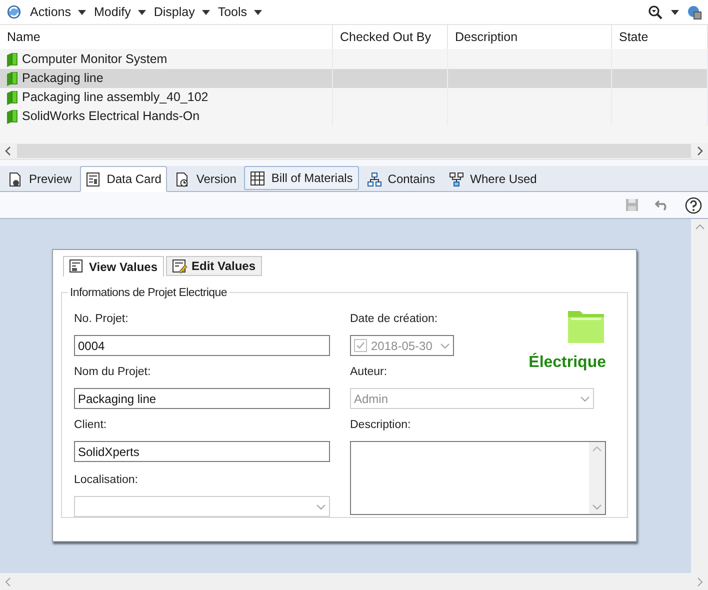 This screenshot has width=708, height=590. Describe the element at coordinates (699, 396) in the screenshot. I see `vertical-scrollbar` at that location.